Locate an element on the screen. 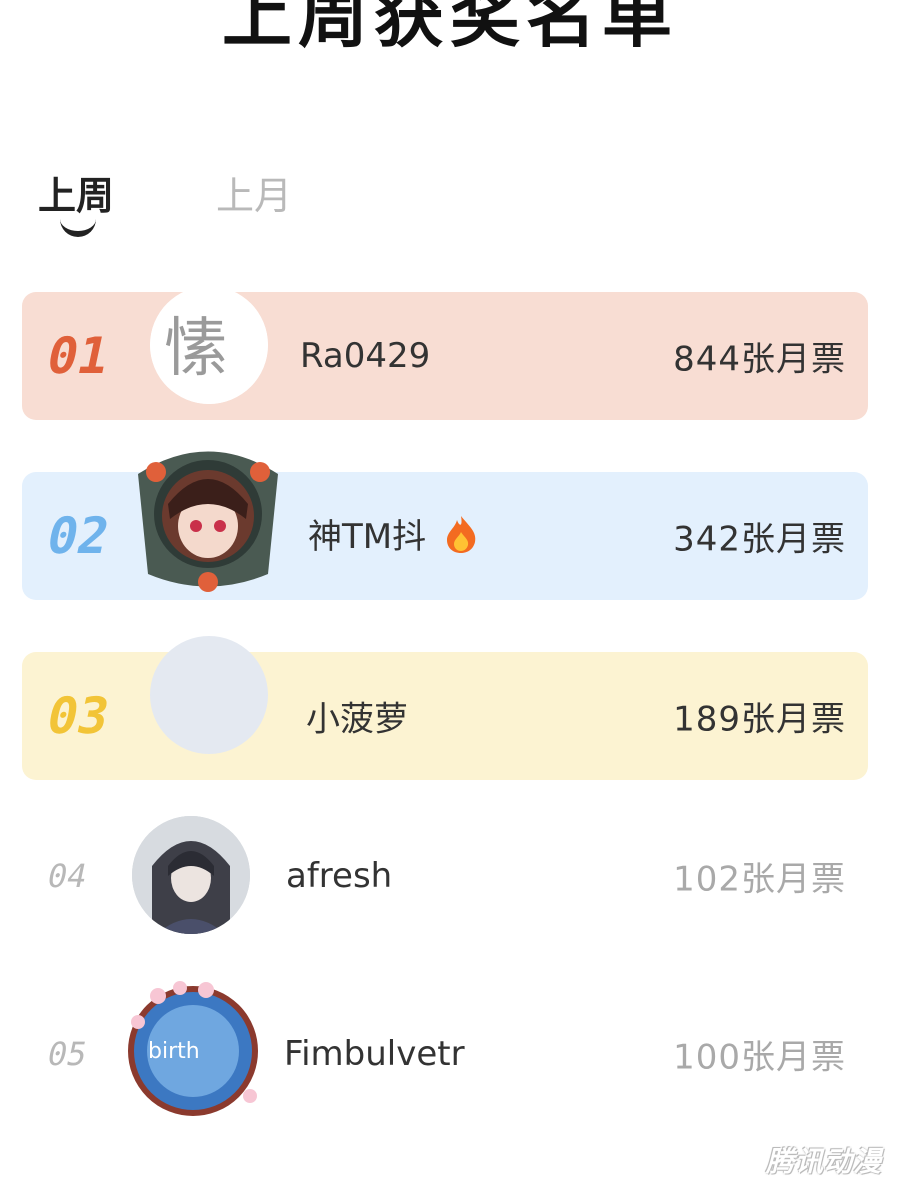 Image resolution: width=900 pixels, height=1200 pixels. vote-count: 100张月票 is located at coordinates (759, 1057).